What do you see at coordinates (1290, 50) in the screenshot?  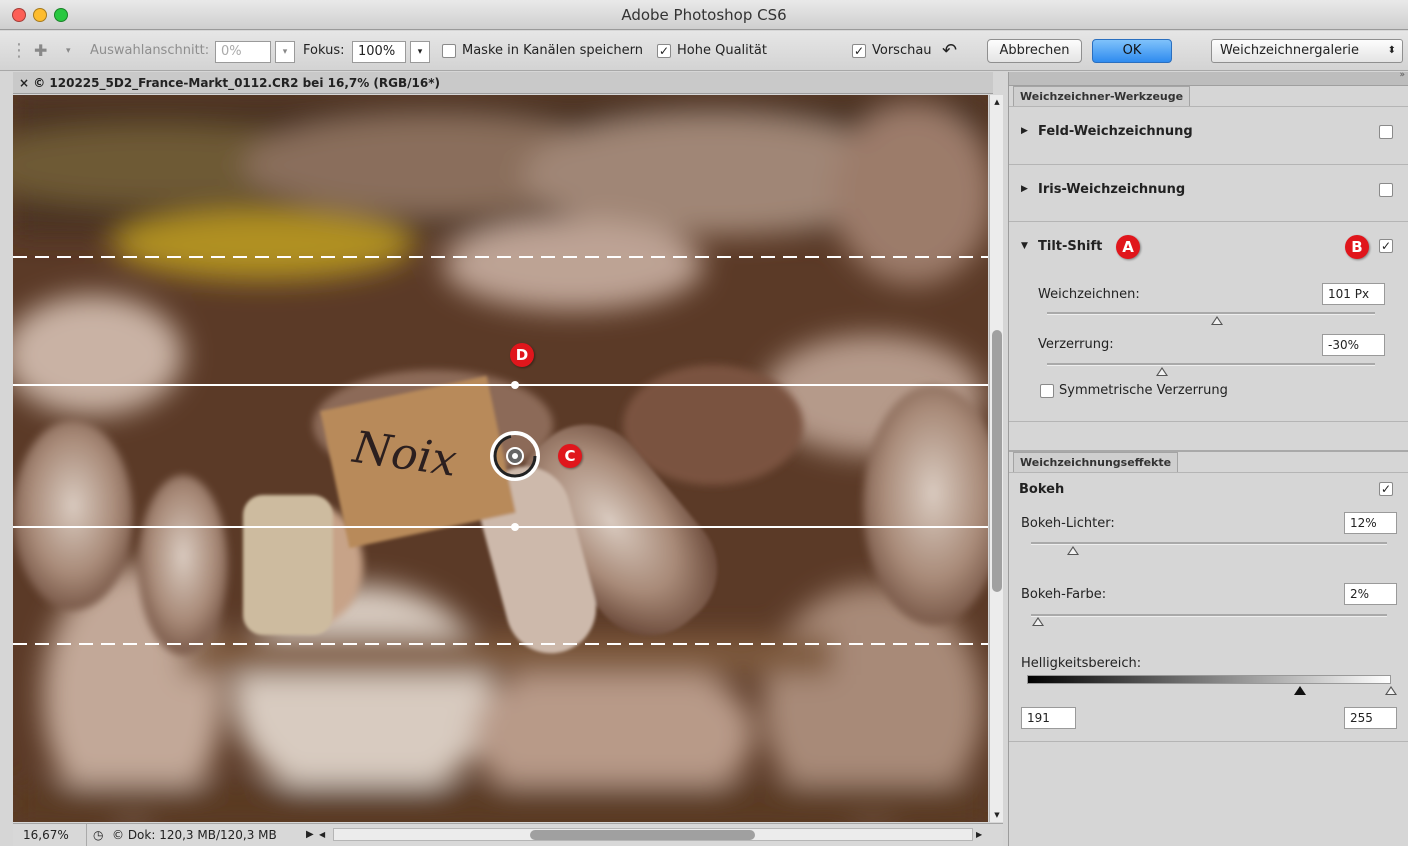 I see `workspace-select-value: Weichzeichnergalerie` at bounding box center [1290, 50].